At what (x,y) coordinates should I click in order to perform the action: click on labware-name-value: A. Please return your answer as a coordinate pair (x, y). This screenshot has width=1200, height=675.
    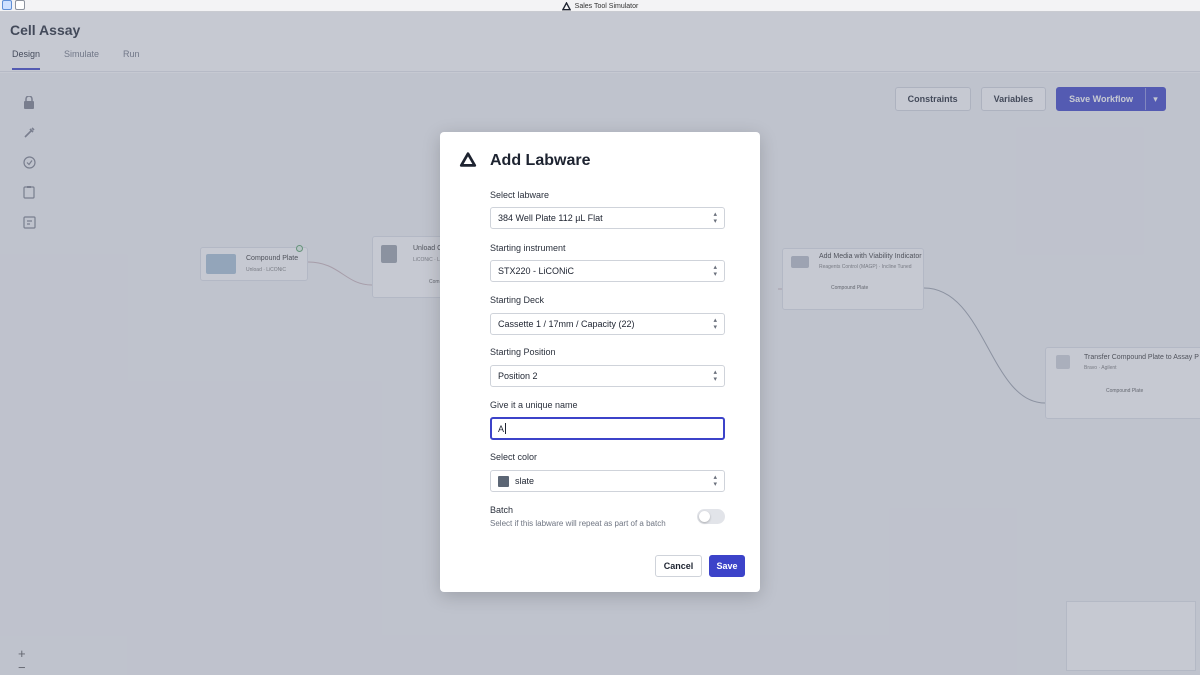
    Looking at the image, I should click on (501, 428).